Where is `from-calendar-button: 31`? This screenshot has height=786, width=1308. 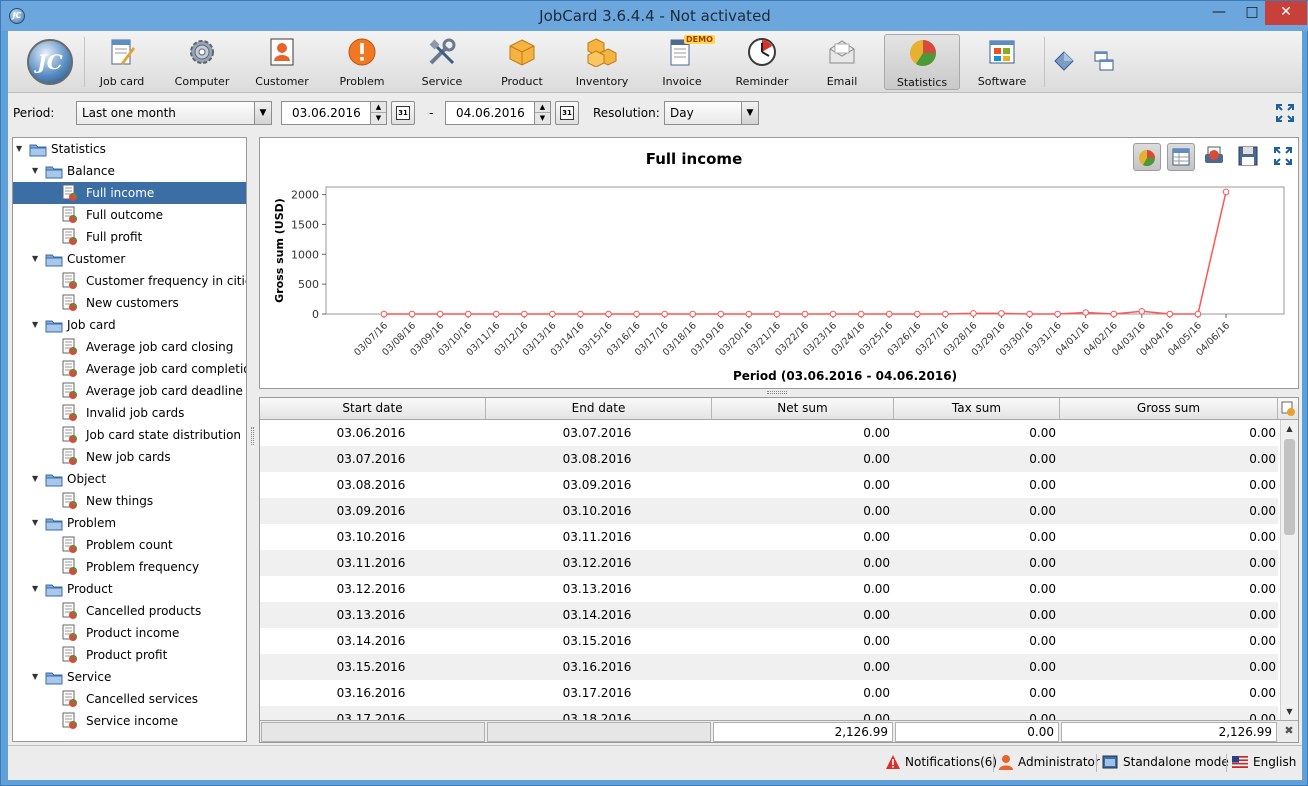
from-calendar-button: 31 is located at coordinates (403, 113).